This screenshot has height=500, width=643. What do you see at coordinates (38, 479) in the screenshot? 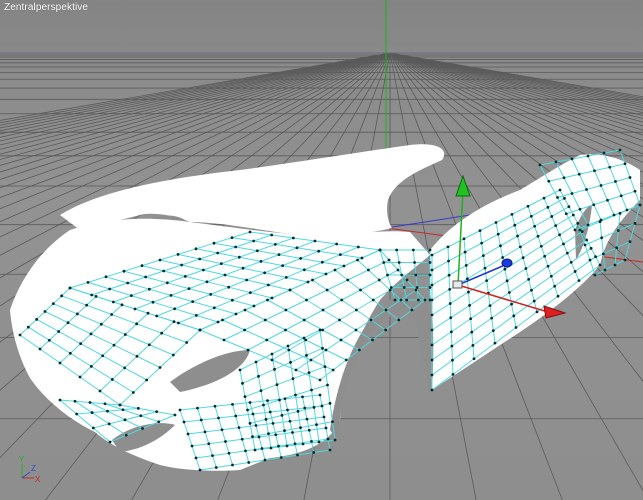
I see `axis-indicator-x-label: X` at bounding box center [38, 479].